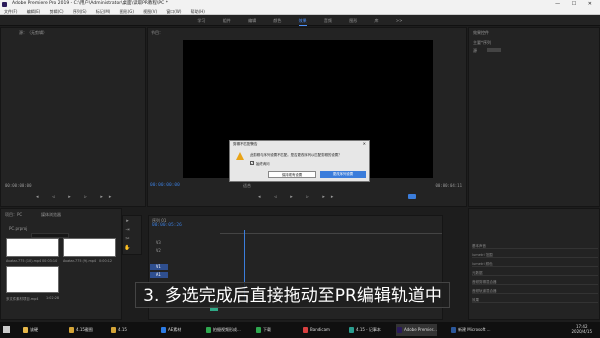 This screenshot has height=338, width=600. I want to click on always-ask-checkbox: ✓, so click(252, 163).